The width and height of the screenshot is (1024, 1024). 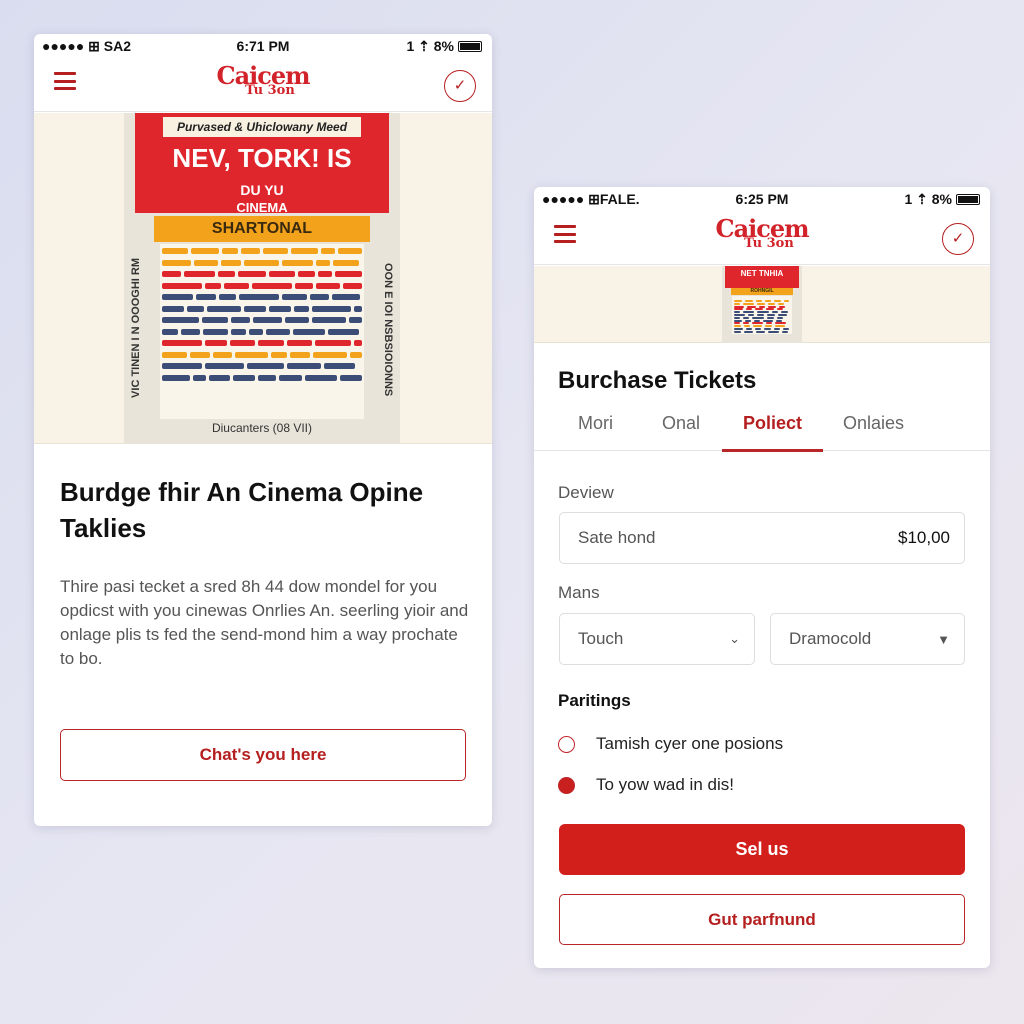 I want to click on chat-button: Chat's you here, so click(x=263, y=755).